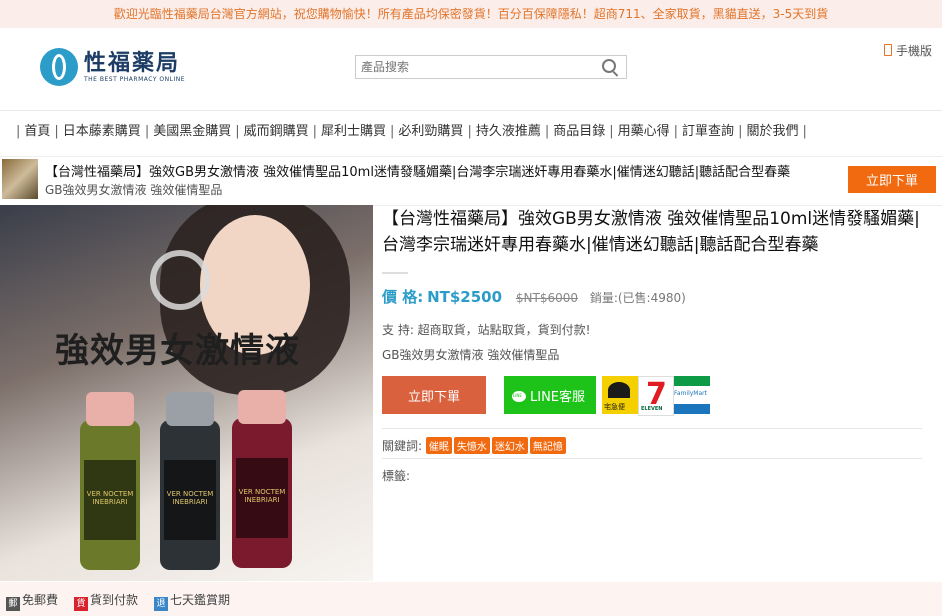  I want to click on nav-item-about: 關於我們, so click(772, 131).